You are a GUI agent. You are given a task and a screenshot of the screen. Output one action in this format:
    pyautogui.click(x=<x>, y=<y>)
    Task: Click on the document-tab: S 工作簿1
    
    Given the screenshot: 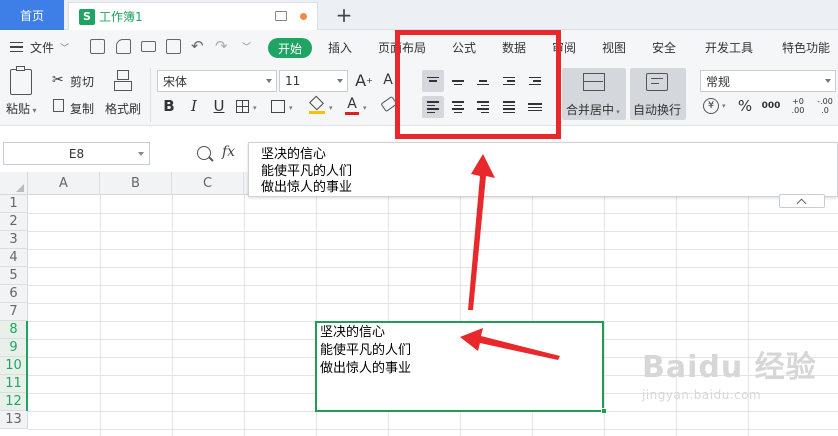 What is the action you would take?
    pyautogui.click(x=193, y=16)
    